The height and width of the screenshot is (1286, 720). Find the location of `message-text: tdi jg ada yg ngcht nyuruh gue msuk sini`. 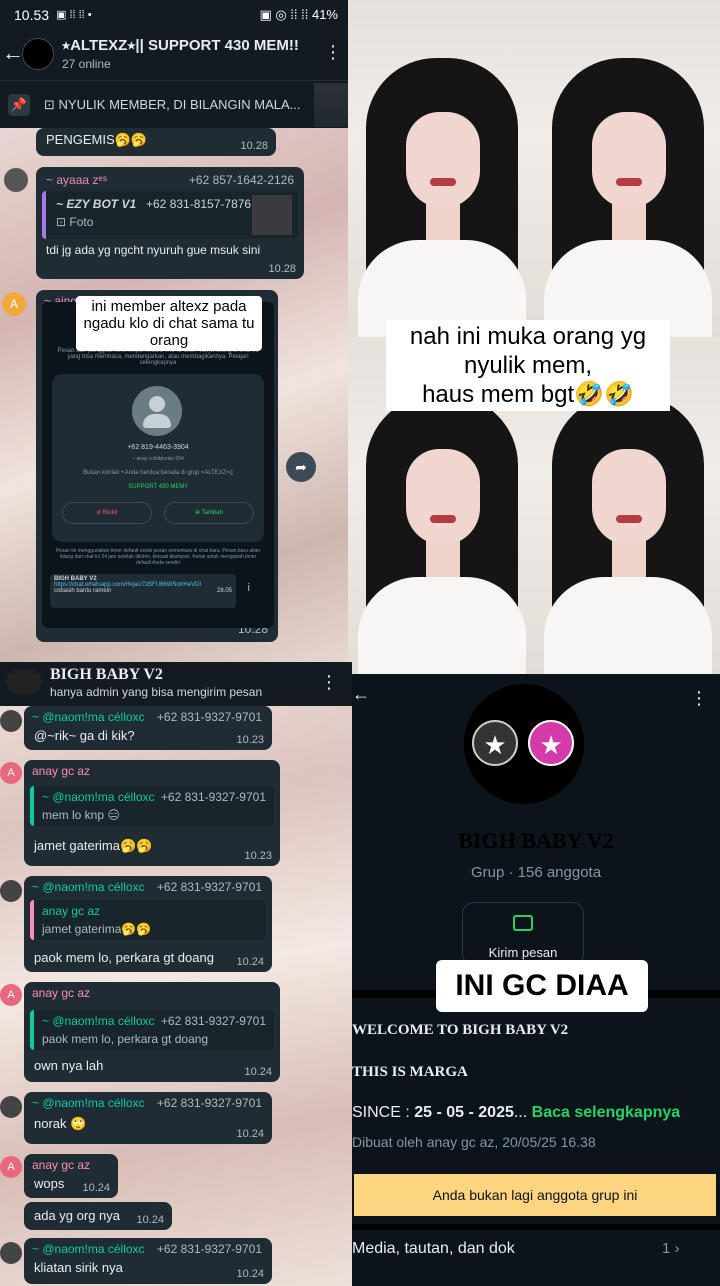

message-text: tdi jg ada yg ngcht nyuruh gue msuk sini is located at coordinates (153, 250).